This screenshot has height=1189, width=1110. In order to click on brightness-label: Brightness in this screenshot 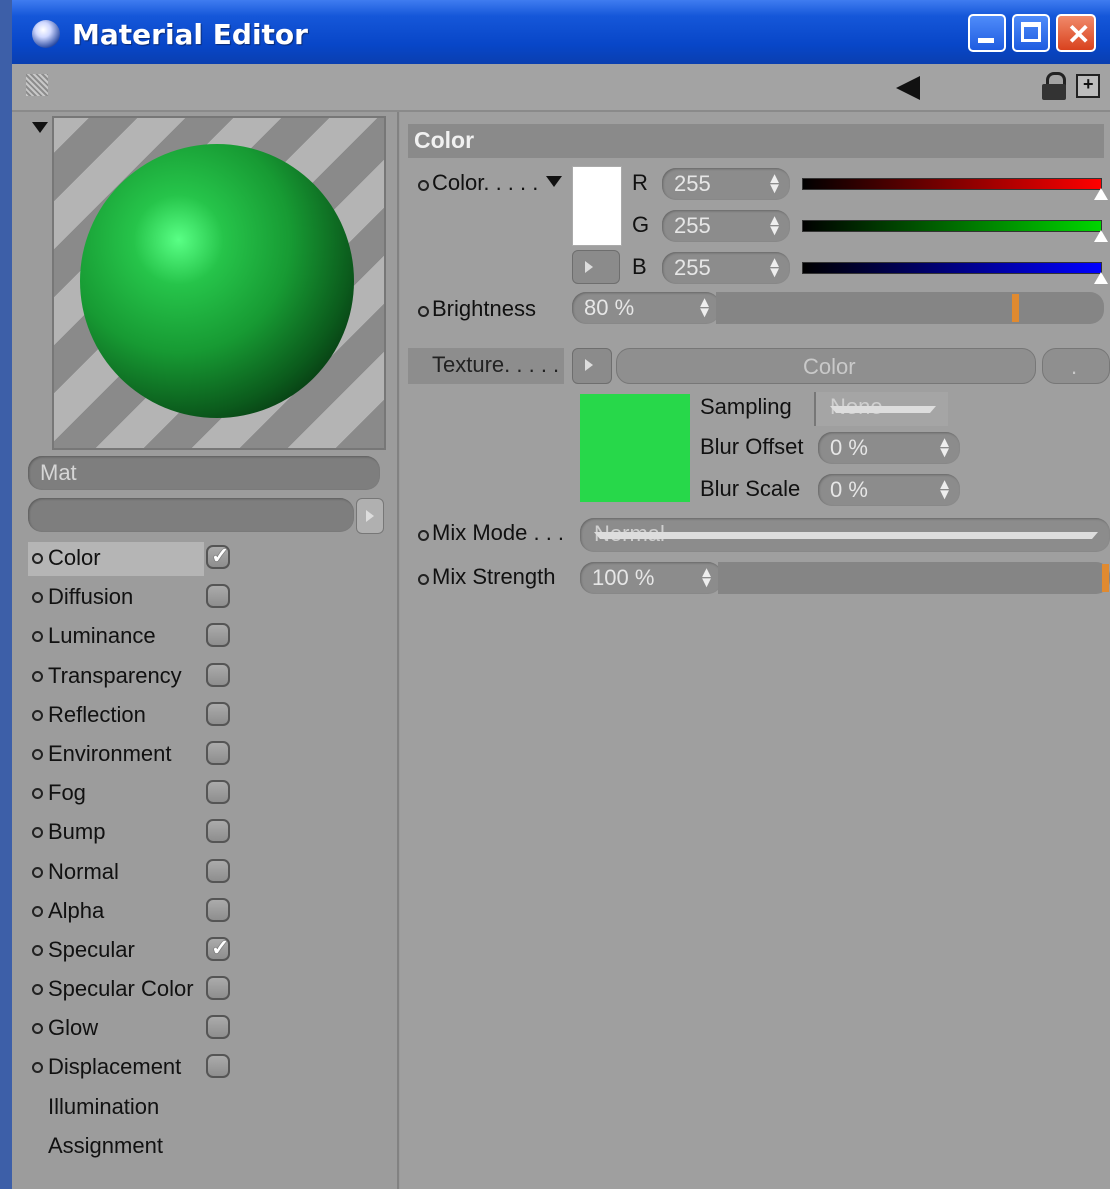, I will do `click(484, 308)`.